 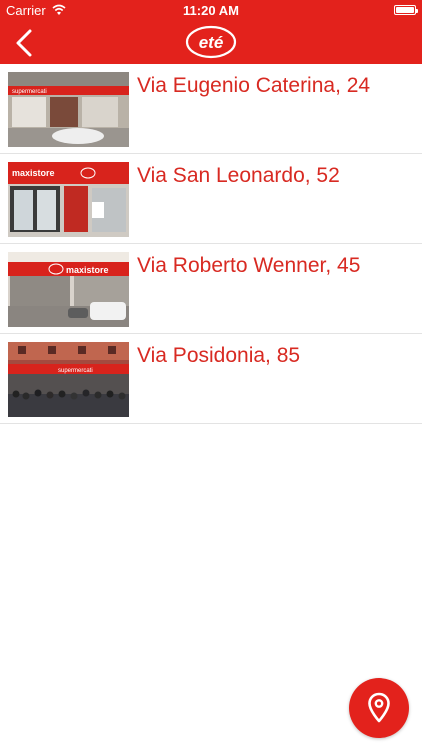 I want to click on map-button, so click(x=379, y=708).